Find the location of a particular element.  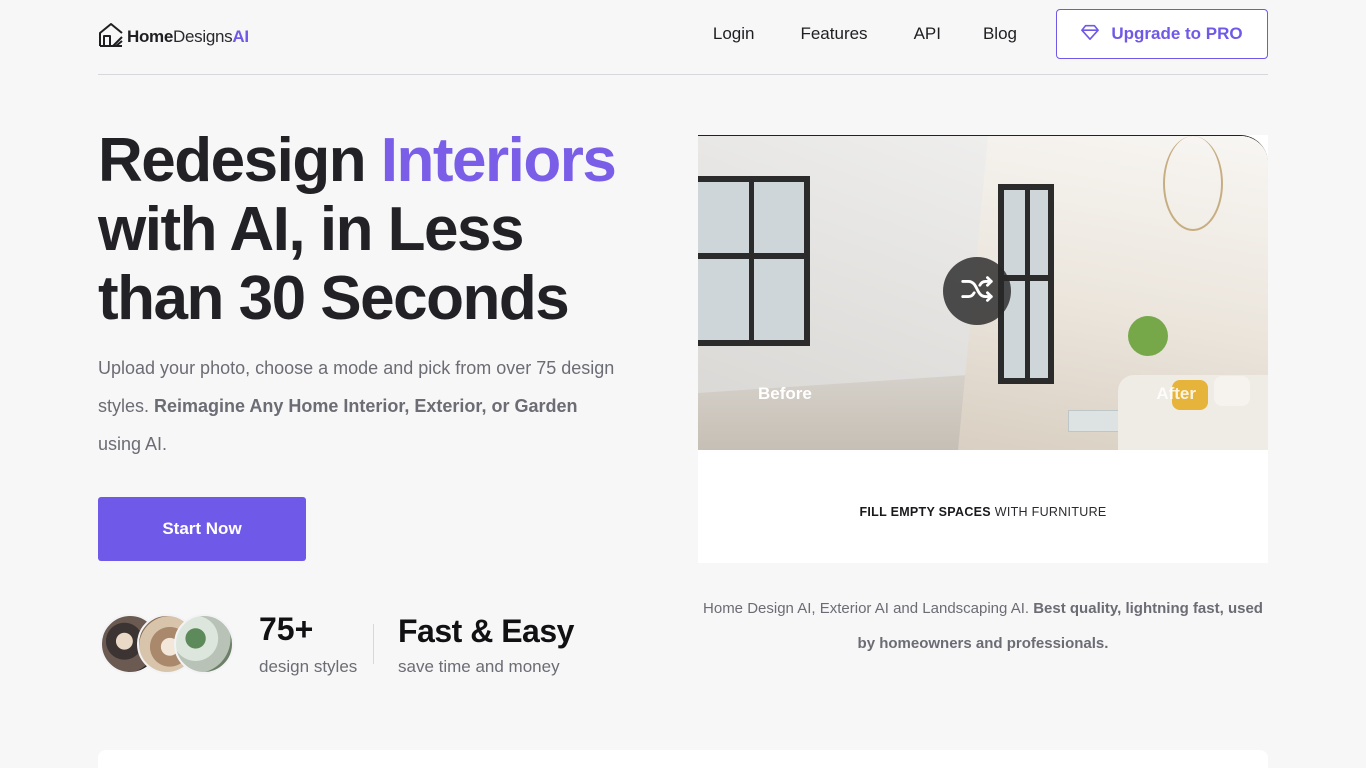

hero-title-accent: Interiors is located at coordinates (498, 160).